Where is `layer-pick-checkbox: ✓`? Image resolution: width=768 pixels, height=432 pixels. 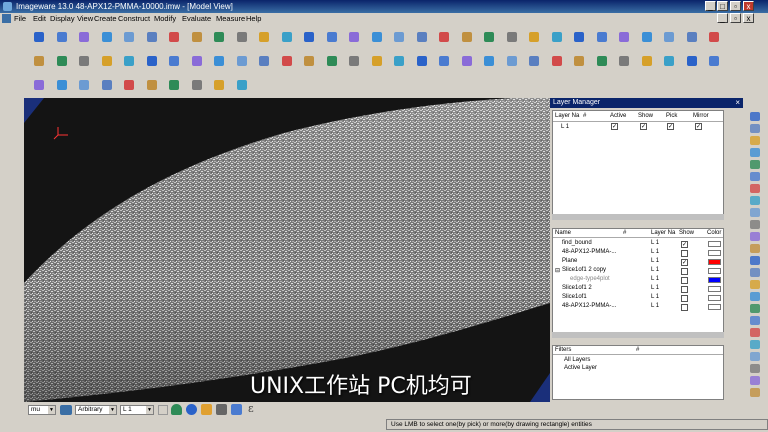 layer-pick-checkbox: ✓ is located at coordinates (670, 126).